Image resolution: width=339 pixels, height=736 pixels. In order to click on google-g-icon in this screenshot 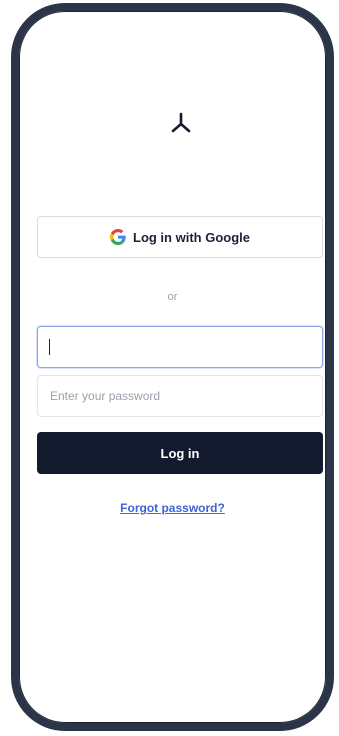, I will do `click(118, 237)`.